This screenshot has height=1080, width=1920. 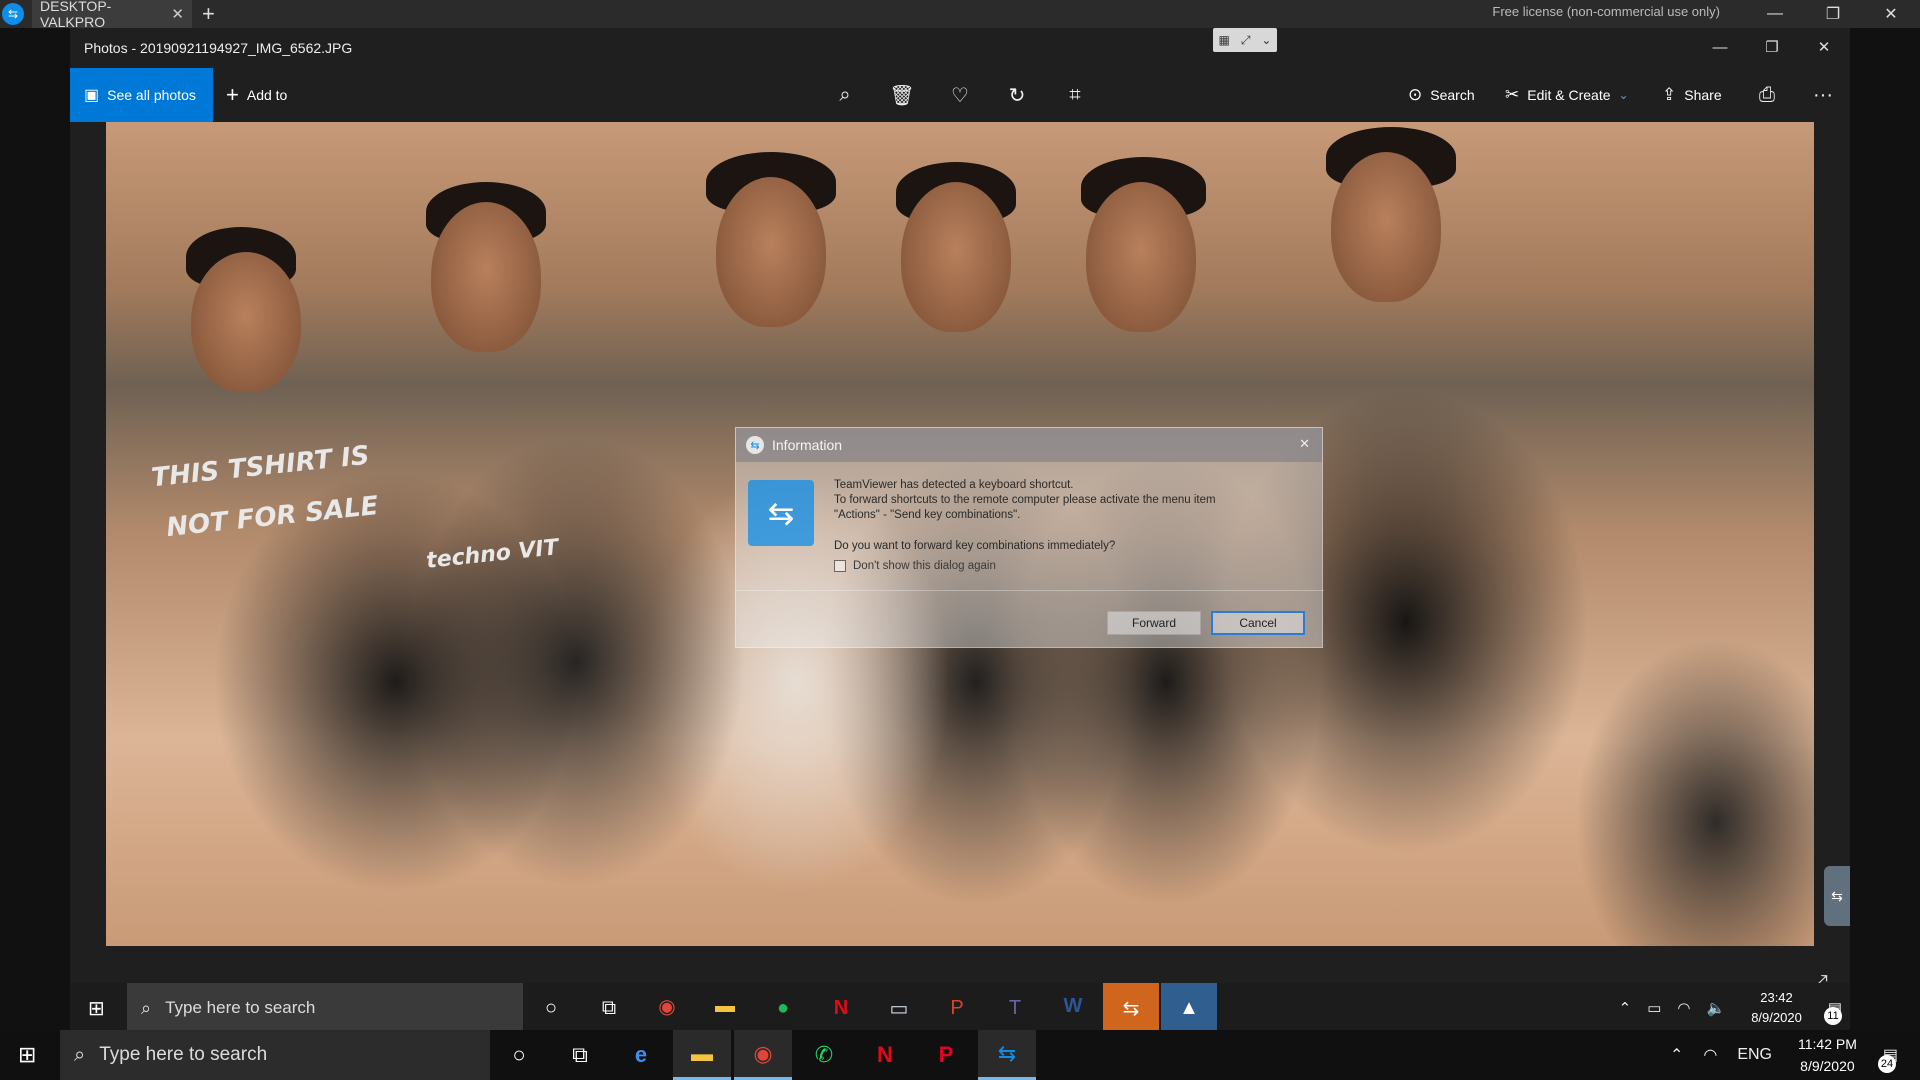 I want to click on photos-minimize-button: —, so click(x=1720, y=47).